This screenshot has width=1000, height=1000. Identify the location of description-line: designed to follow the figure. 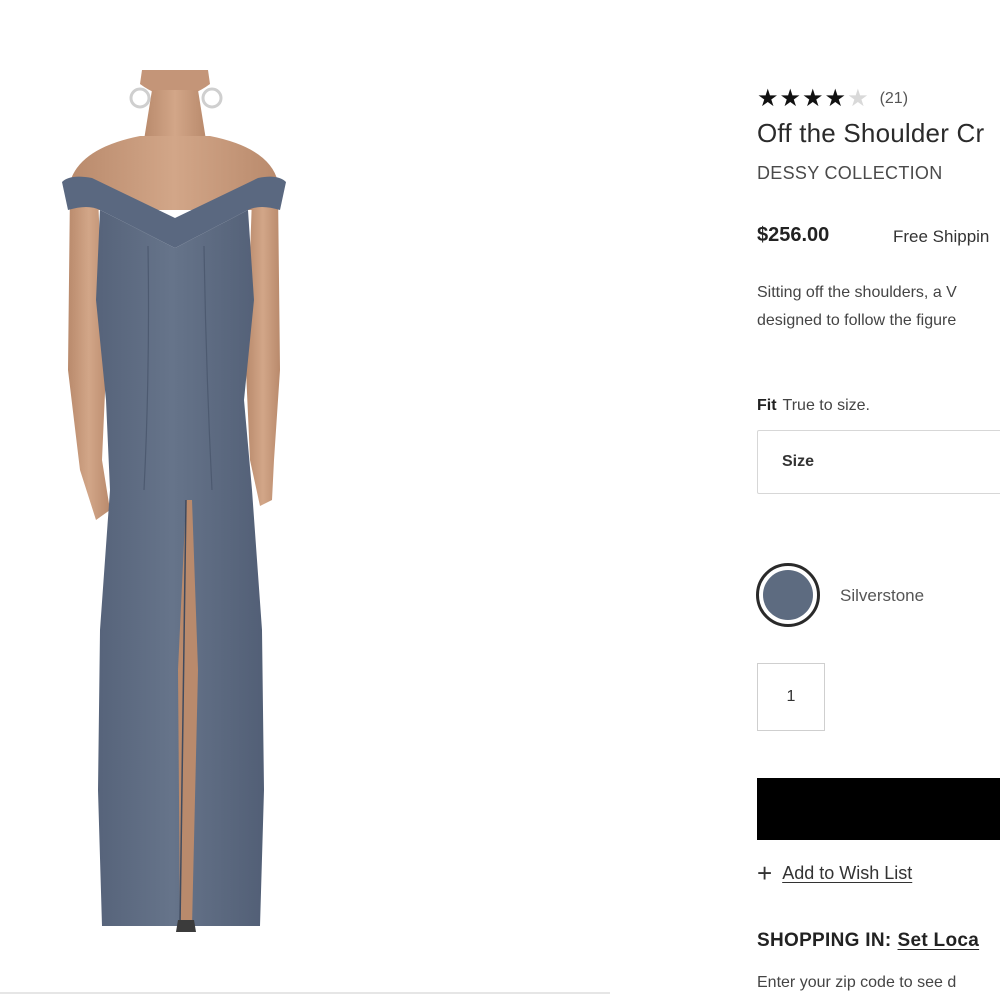
(857, 320).